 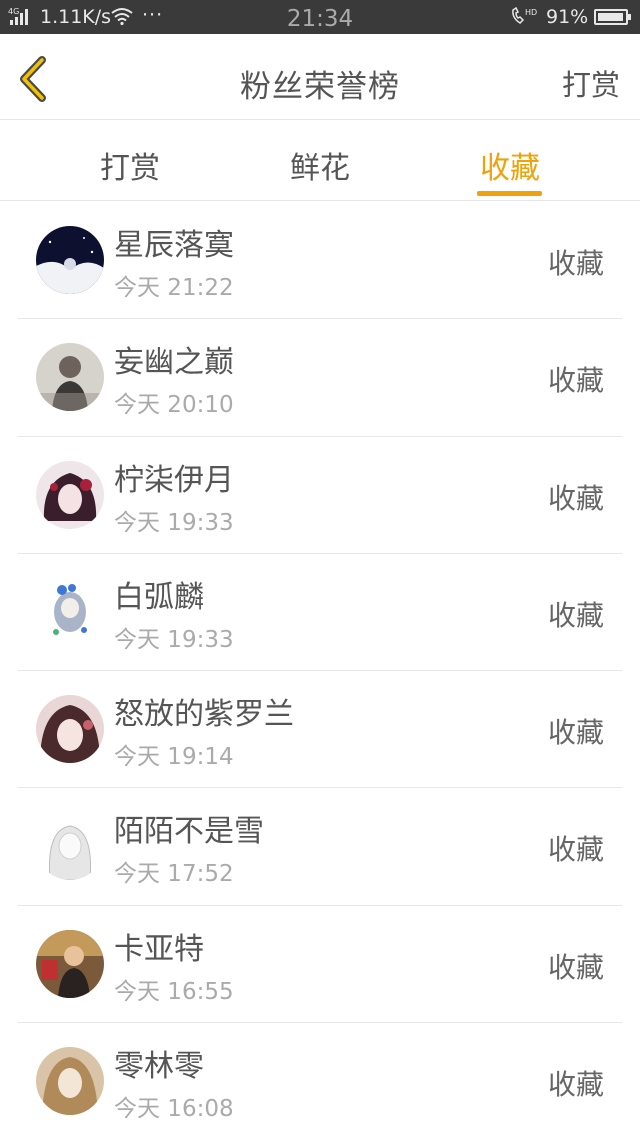 What do you see at coordinates (612, 17) in the screenshot?
I see `battery-icon` at bounding box center [612, 17].